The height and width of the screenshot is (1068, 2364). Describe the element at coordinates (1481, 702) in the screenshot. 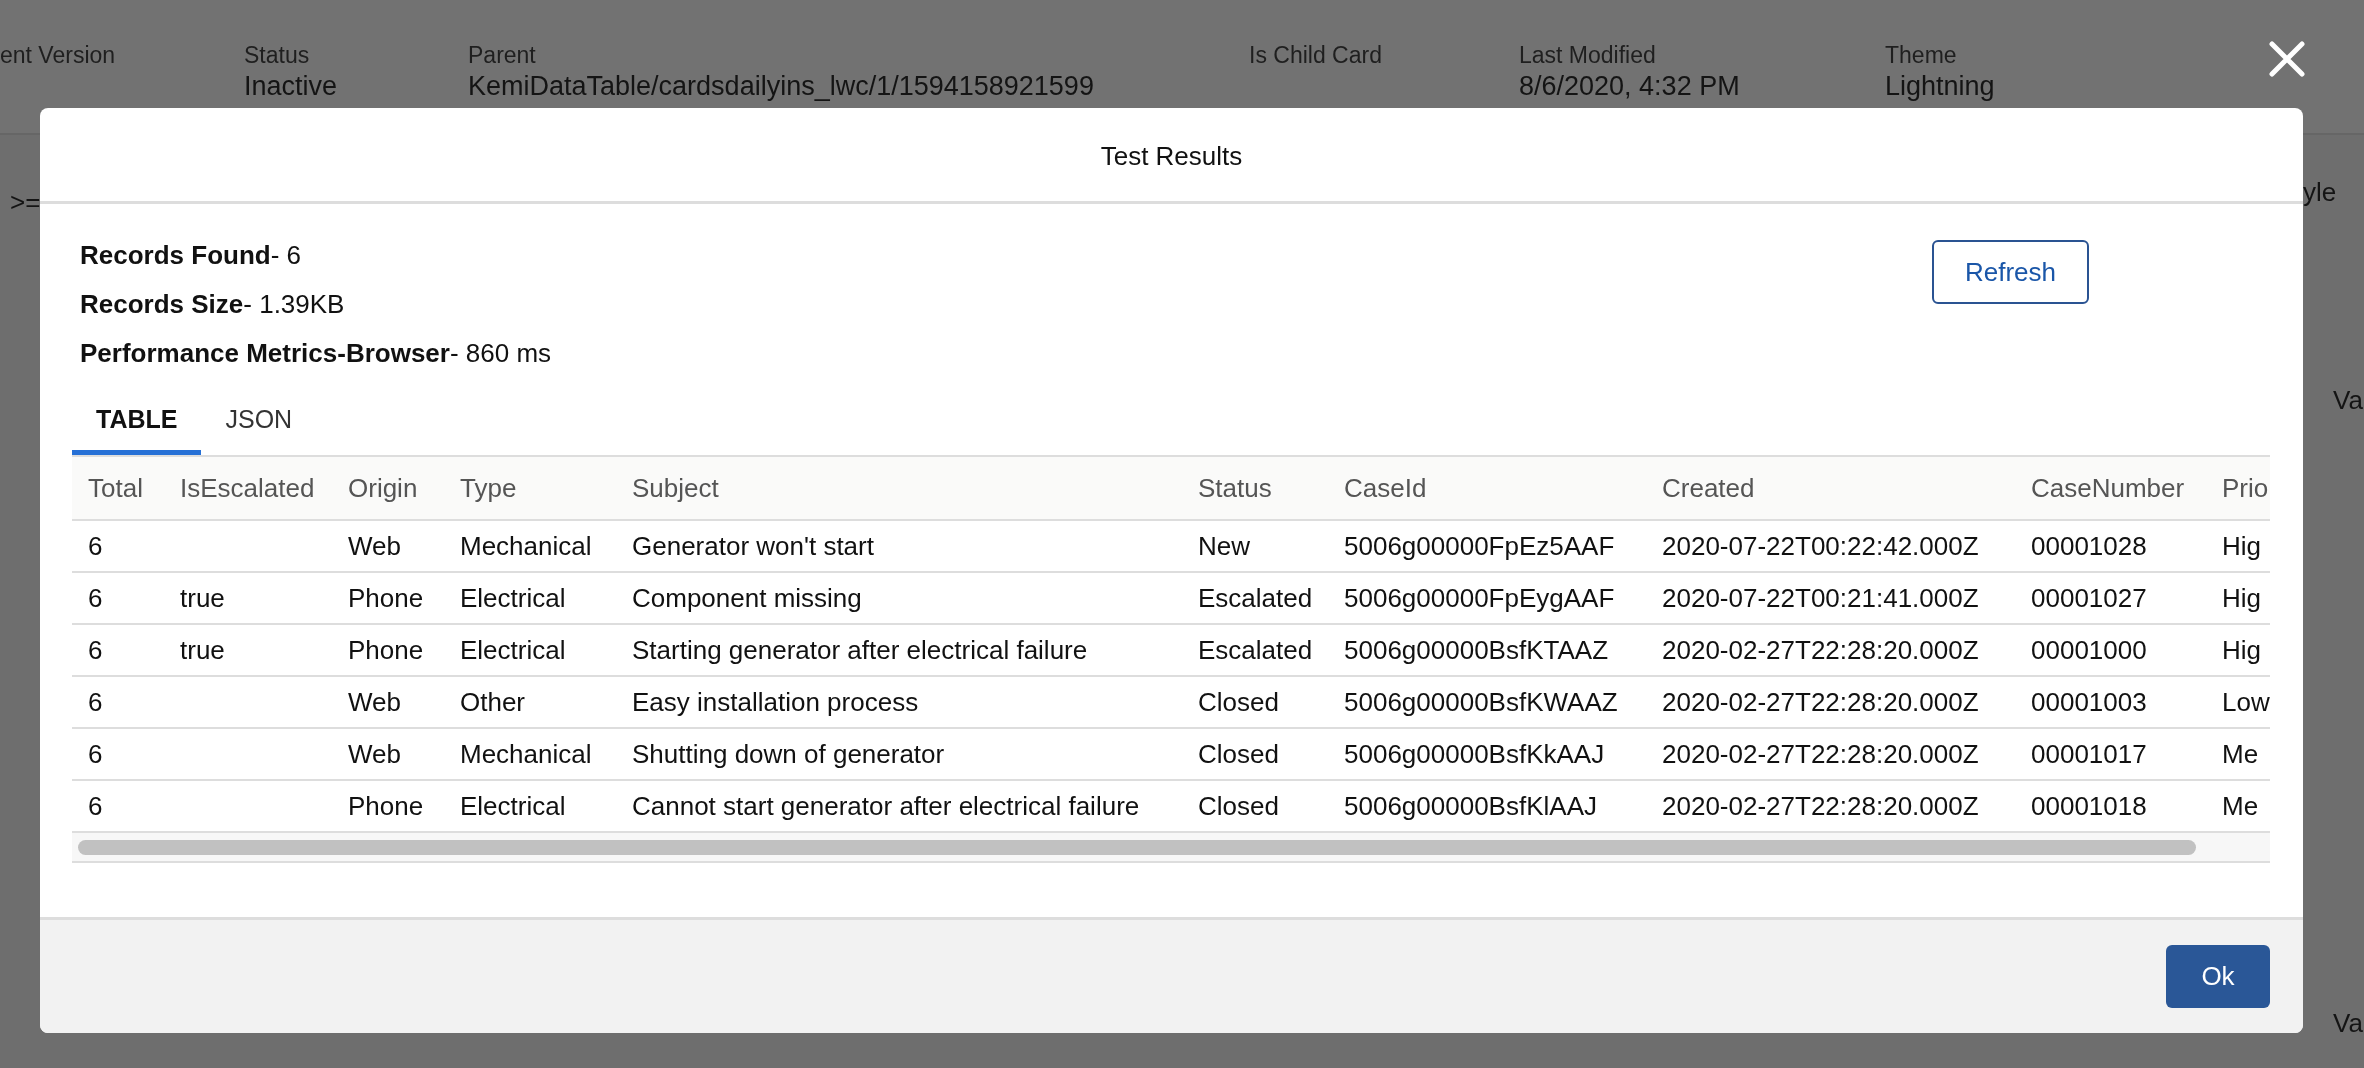

I see `table-cell-text: 5006g00000BsfKWAAZ` at that location.